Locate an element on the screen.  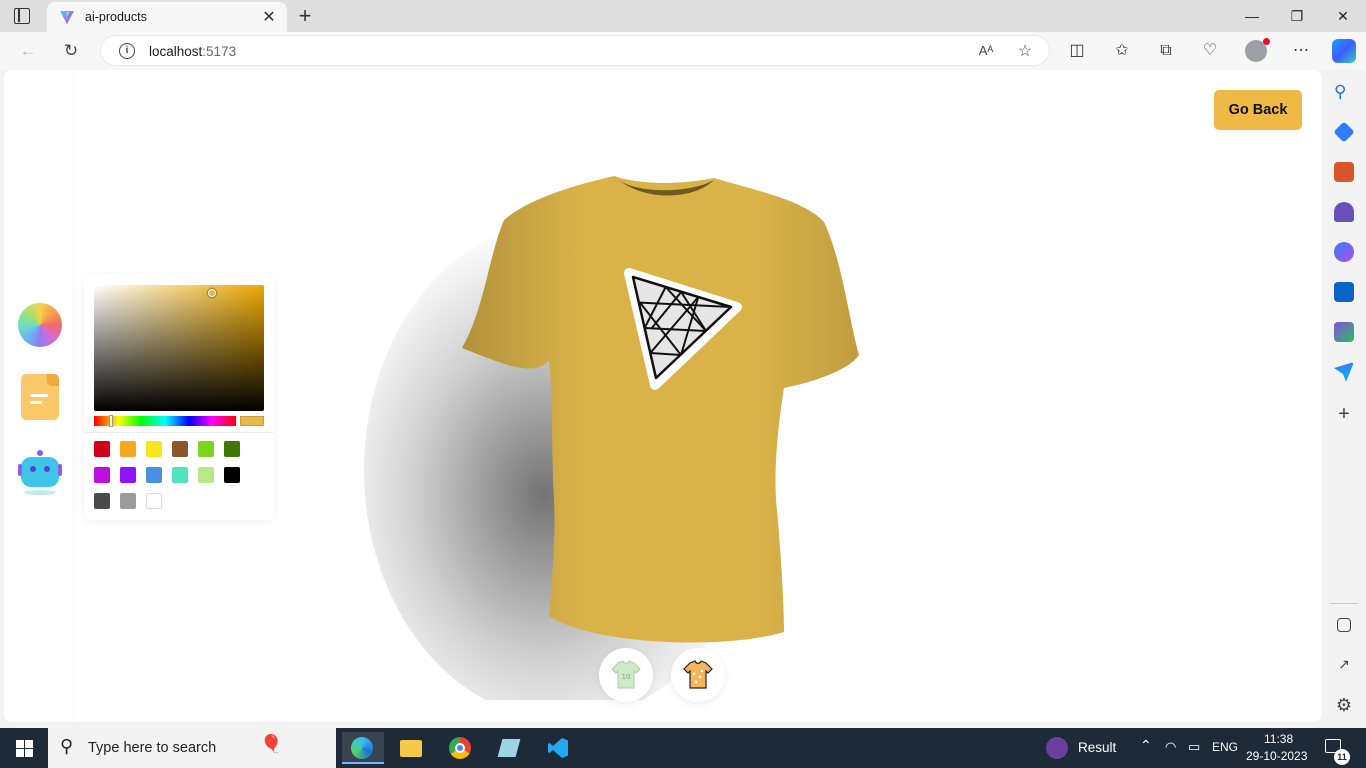
language-indicator: ENG is located at coordinates (1225, 747).